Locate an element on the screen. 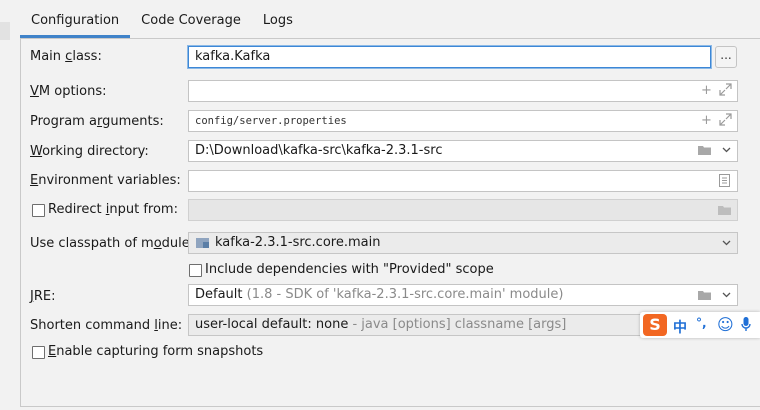 The width and height of the screenshot is (760, 410). ime-logo-icon: S is located at coordinates (655, 325).